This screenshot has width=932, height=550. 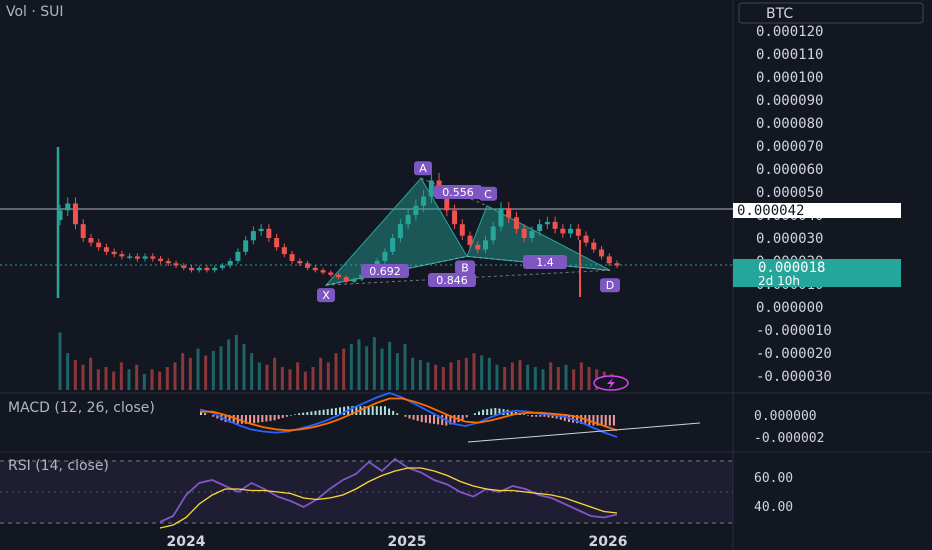 I want to click on rsi-title: RSI (14, close), so click(x=58, y=466).